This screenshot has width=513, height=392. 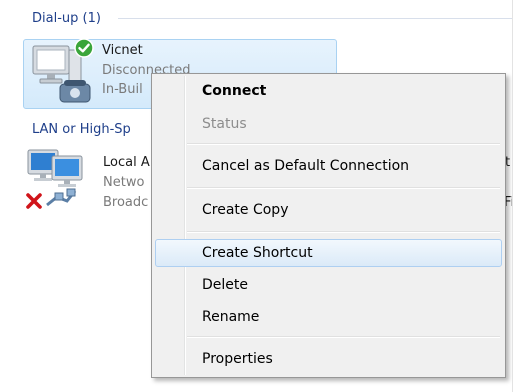 What do you see at coordinates (124, 182) in the screenshot?
I see `connection-status-lan: Netwo` at bounding box center [124, 182].